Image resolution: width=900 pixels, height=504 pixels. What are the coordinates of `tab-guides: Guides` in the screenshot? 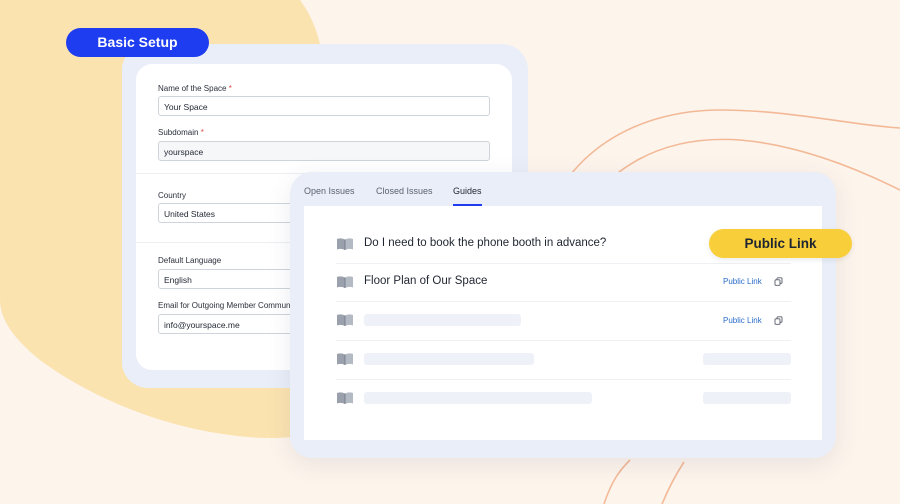 It's located at (467, 196).